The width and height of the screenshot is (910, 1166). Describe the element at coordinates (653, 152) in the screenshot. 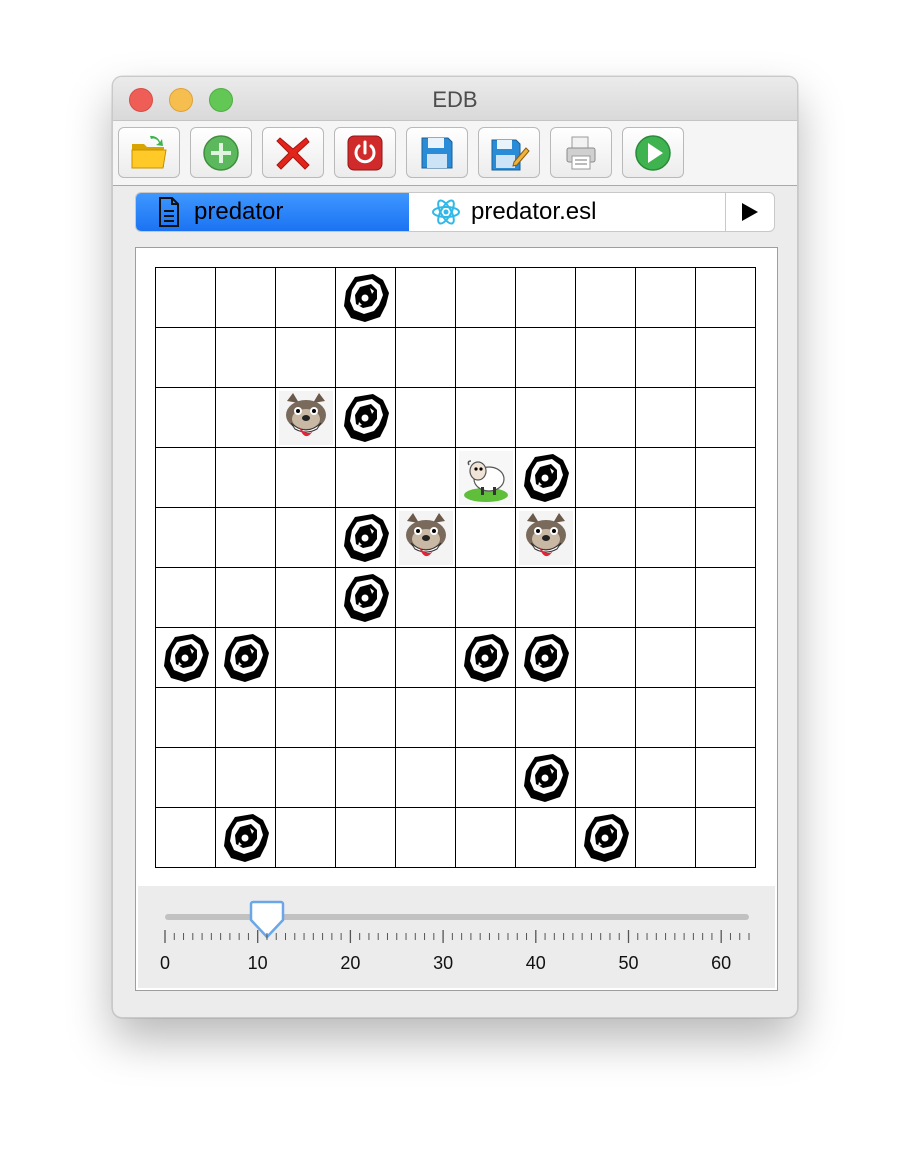

I see `run-button` at that location.